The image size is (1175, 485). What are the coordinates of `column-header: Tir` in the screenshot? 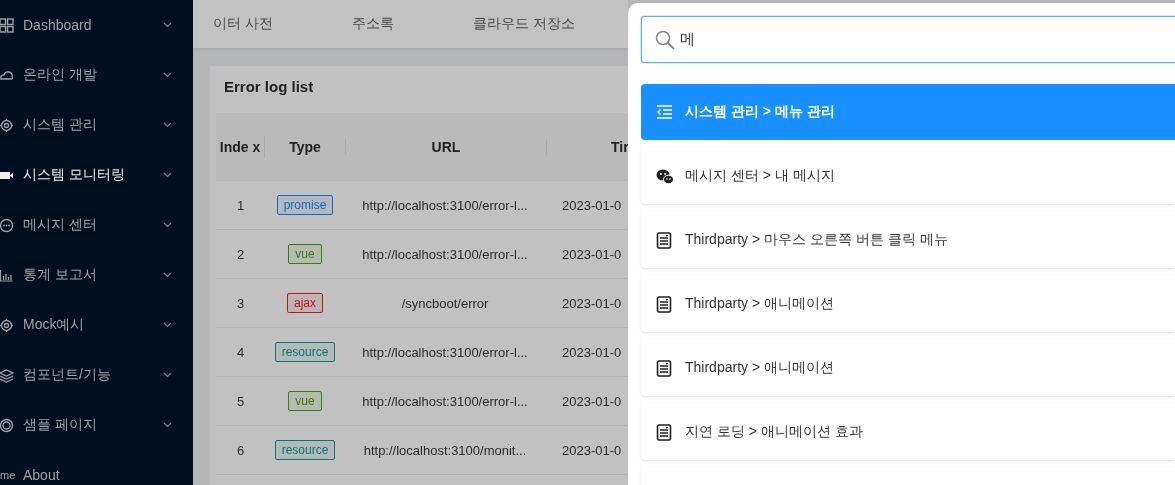 It's located at (619, 146).